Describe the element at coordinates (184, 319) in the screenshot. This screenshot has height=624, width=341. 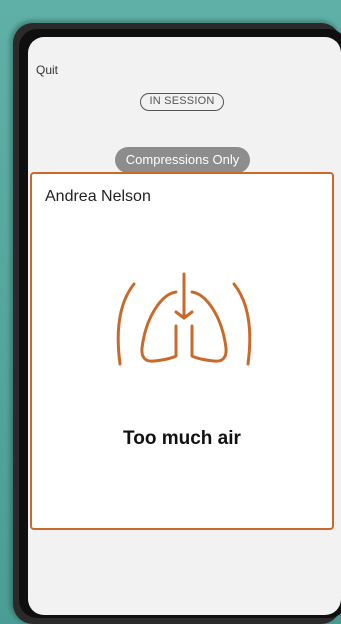
I see `lungs-icon` at that location.